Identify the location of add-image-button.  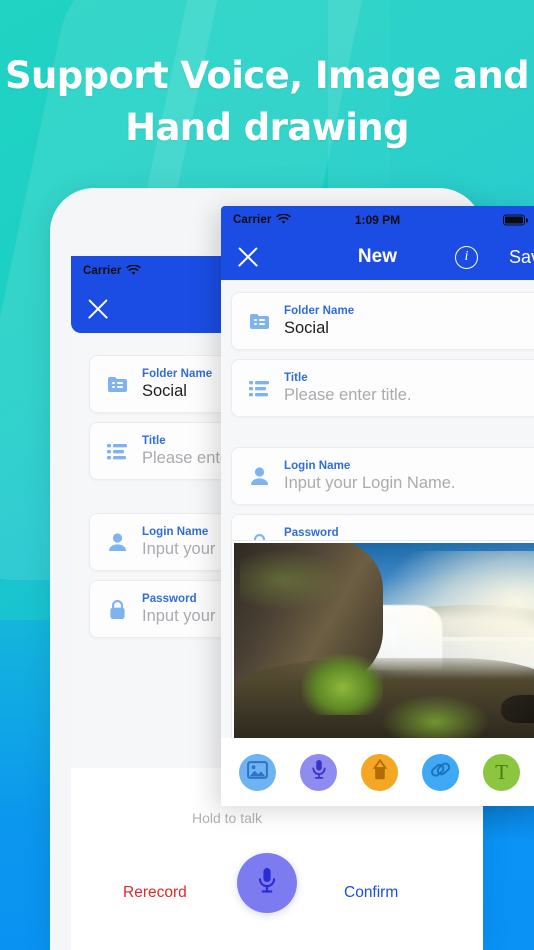
(257, 772).